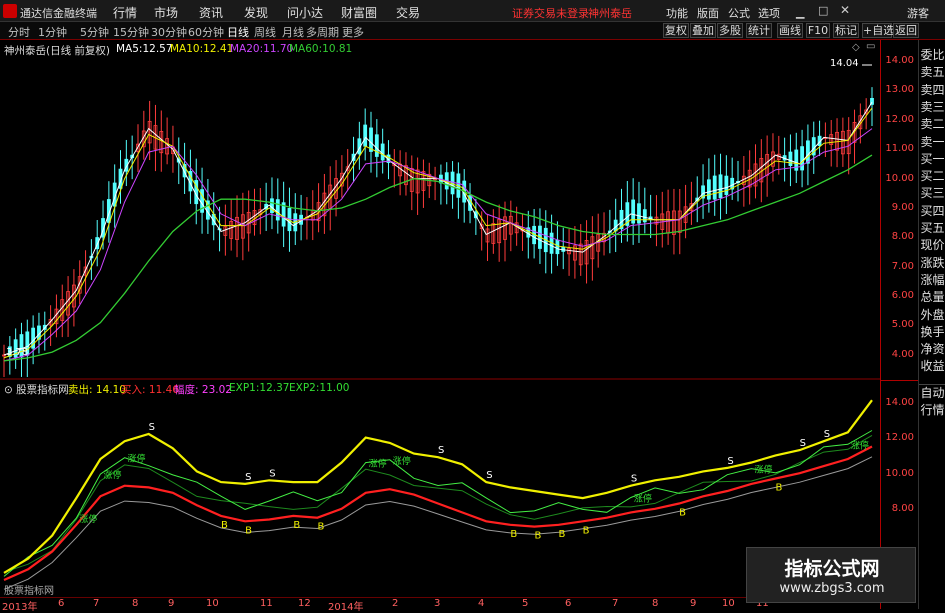 Image resolution: width=945 pixels, height=613 pixels. Describe the element at coordinates (708, 13) in the screenshot. I see `menu-banmian: 版面` at that location.